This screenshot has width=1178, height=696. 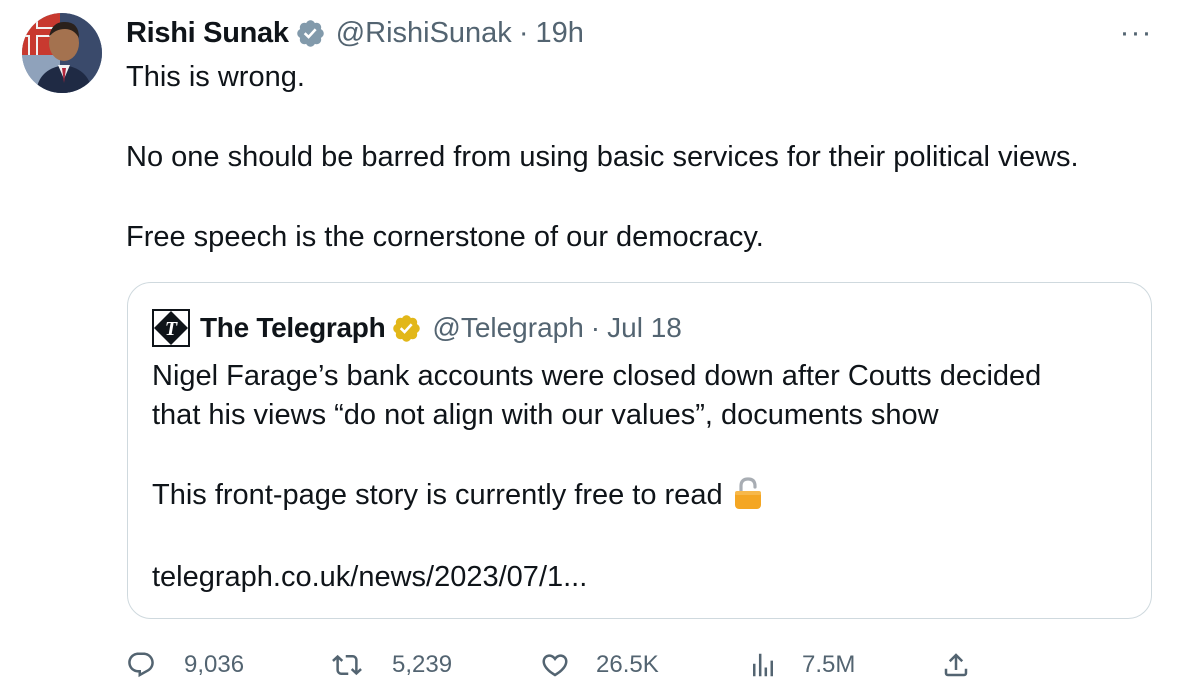 I want to click on tweet-text-line-1: This is wrong., so click(x=215, y=77).